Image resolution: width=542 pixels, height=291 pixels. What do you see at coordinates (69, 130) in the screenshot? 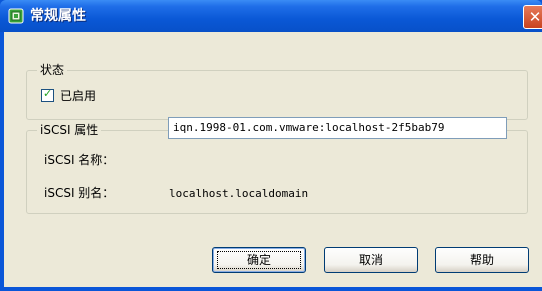
I see `iscsi-group-legend: iSCSI 属性` at bounding box center [69, 130].